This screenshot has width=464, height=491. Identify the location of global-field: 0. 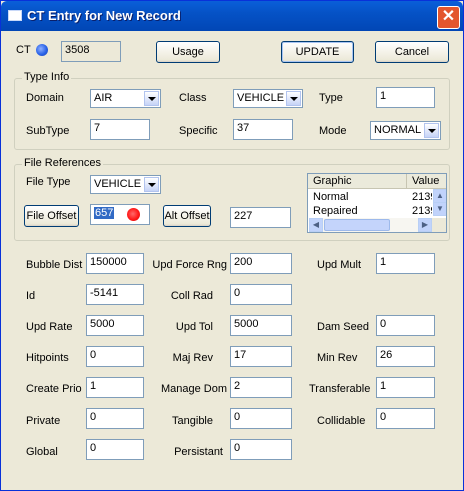
(115, 449).